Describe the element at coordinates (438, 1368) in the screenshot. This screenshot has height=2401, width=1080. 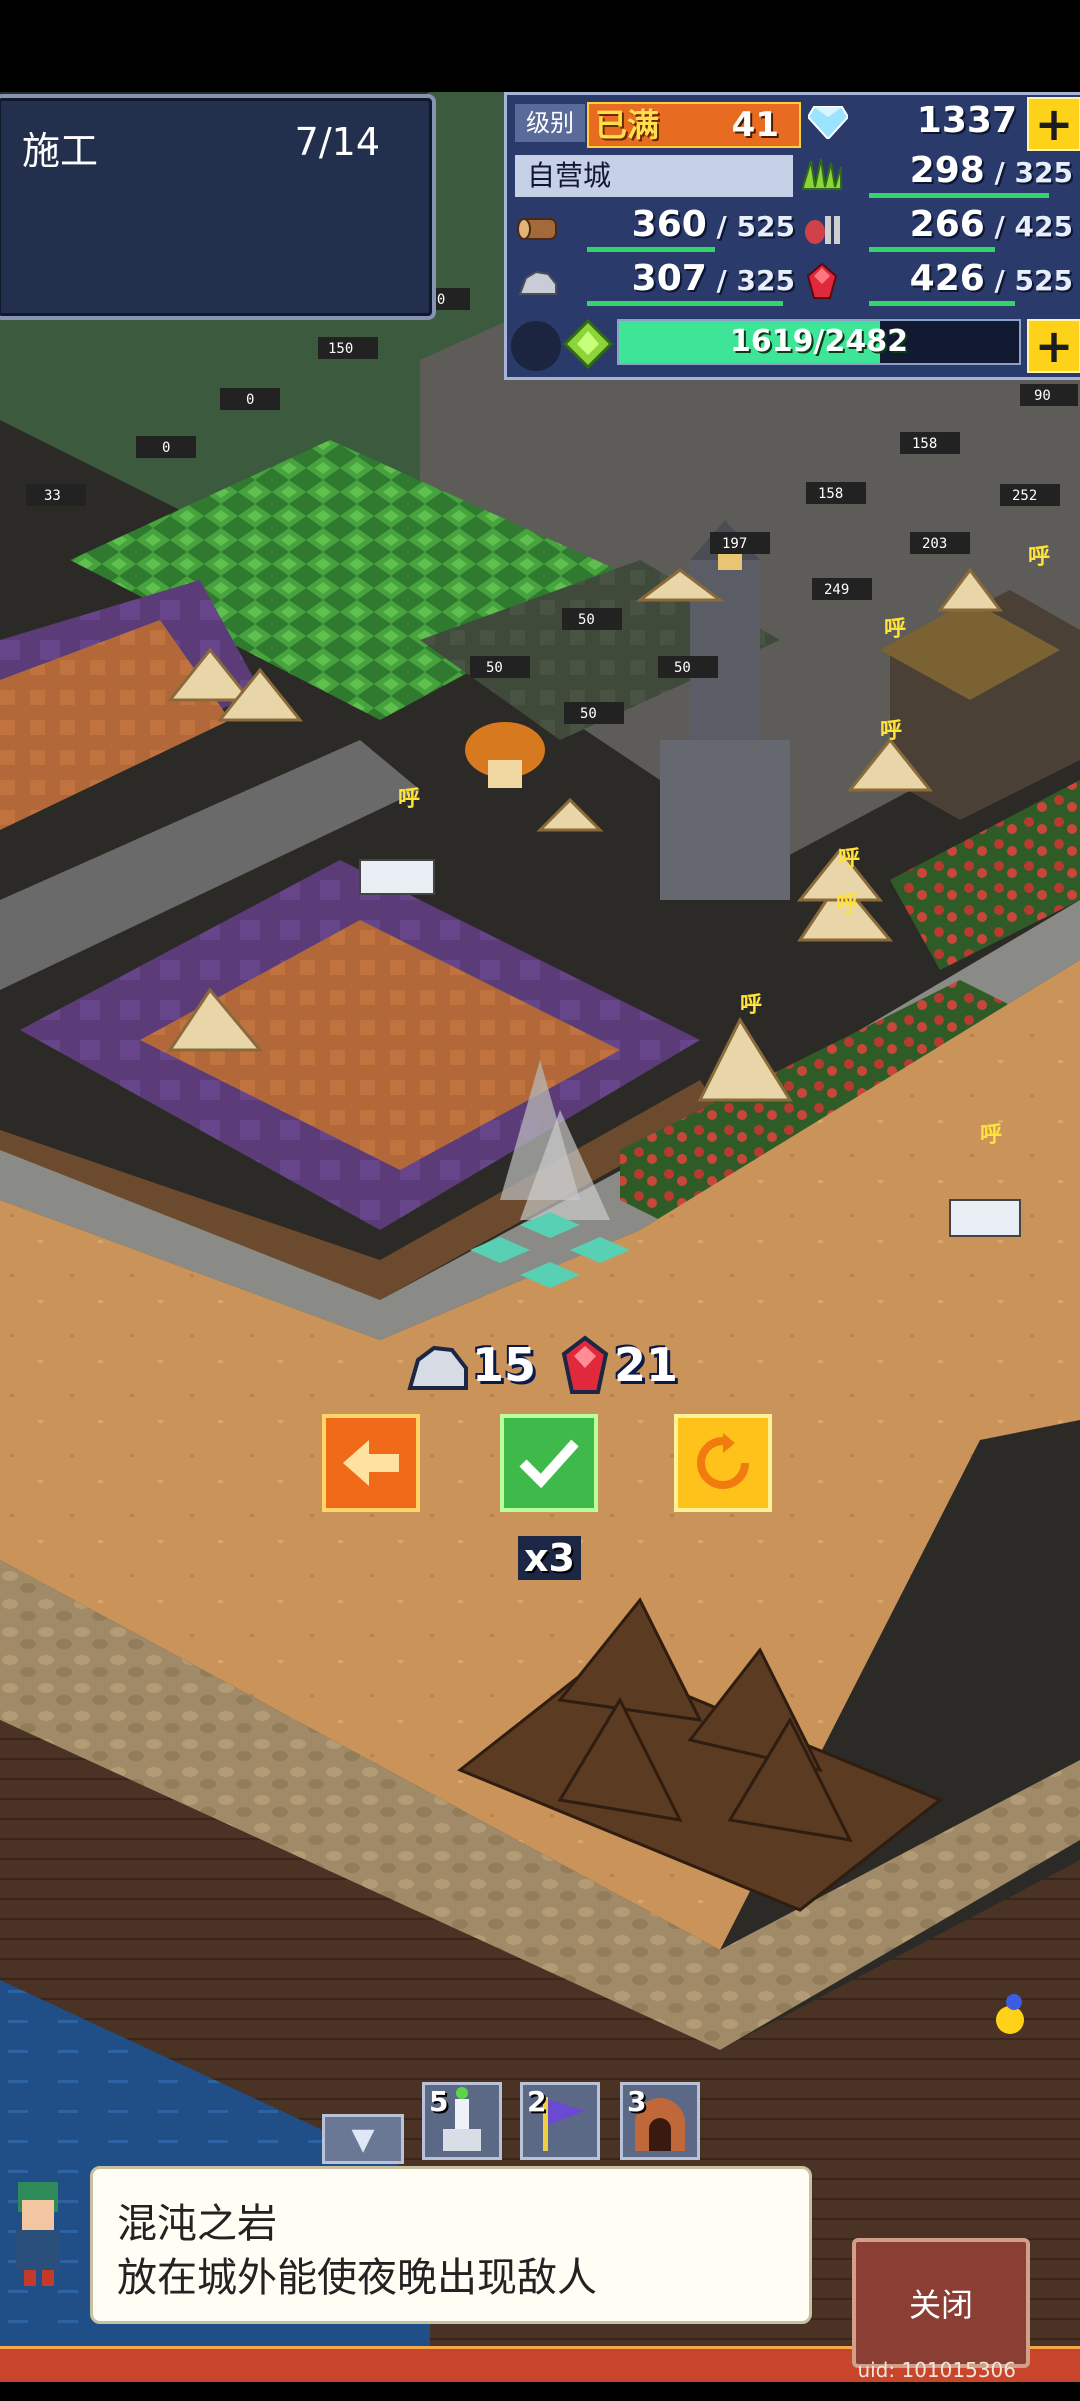
I see `ore-cost-icon` at that location.